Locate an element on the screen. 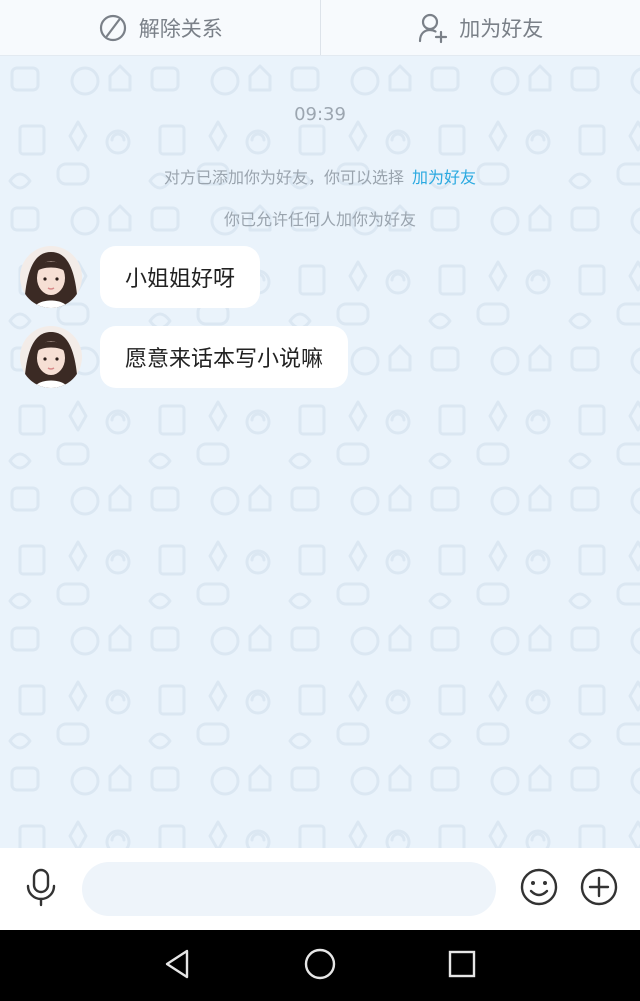 The height and width of the screenshot is (1001, 640). unfriend-button: 解除关系 is located at coordinates (160, 27).